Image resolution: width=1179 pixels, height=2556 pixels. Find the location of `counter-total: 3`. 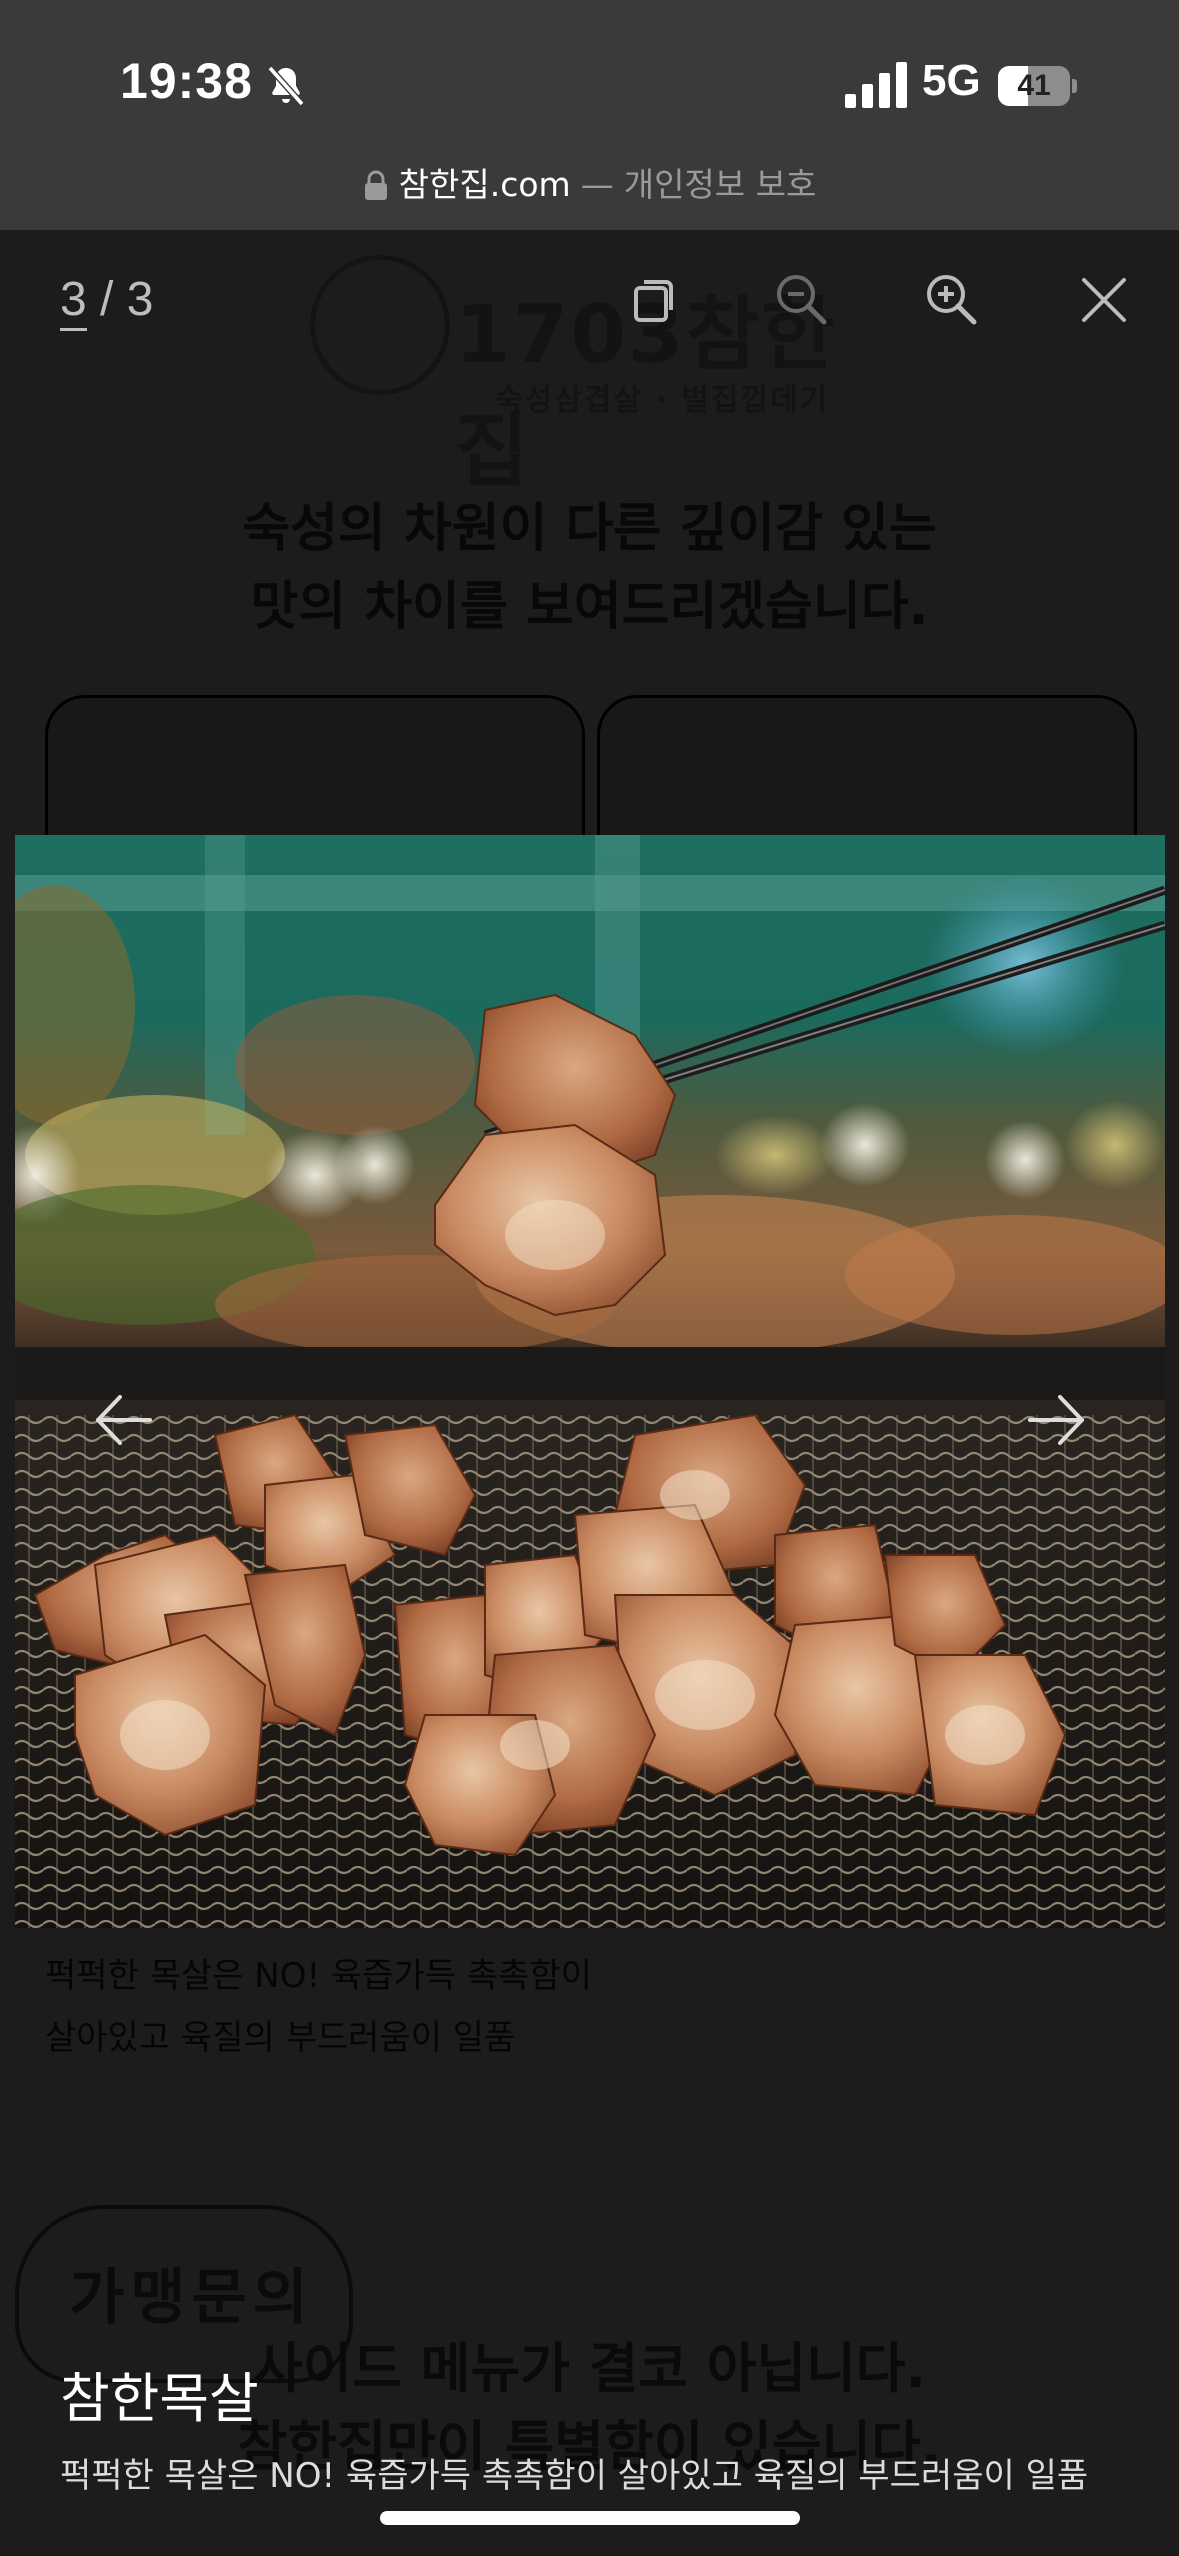

counter-total: 3 is located at coordinates (140, 299).